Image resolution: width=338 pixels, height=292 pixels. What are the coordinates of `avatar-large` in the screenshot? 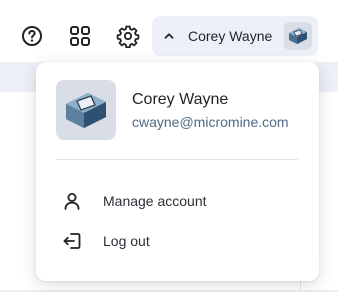 It's located at (86, 110).